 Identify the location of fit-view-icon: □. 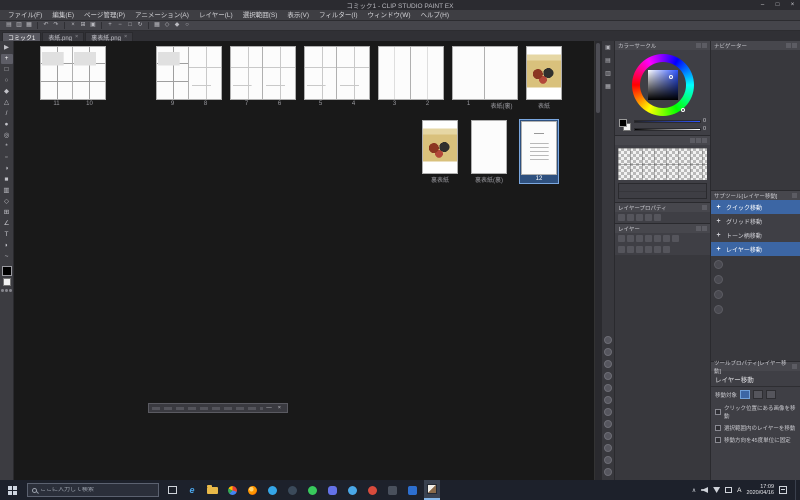
(130, 25).